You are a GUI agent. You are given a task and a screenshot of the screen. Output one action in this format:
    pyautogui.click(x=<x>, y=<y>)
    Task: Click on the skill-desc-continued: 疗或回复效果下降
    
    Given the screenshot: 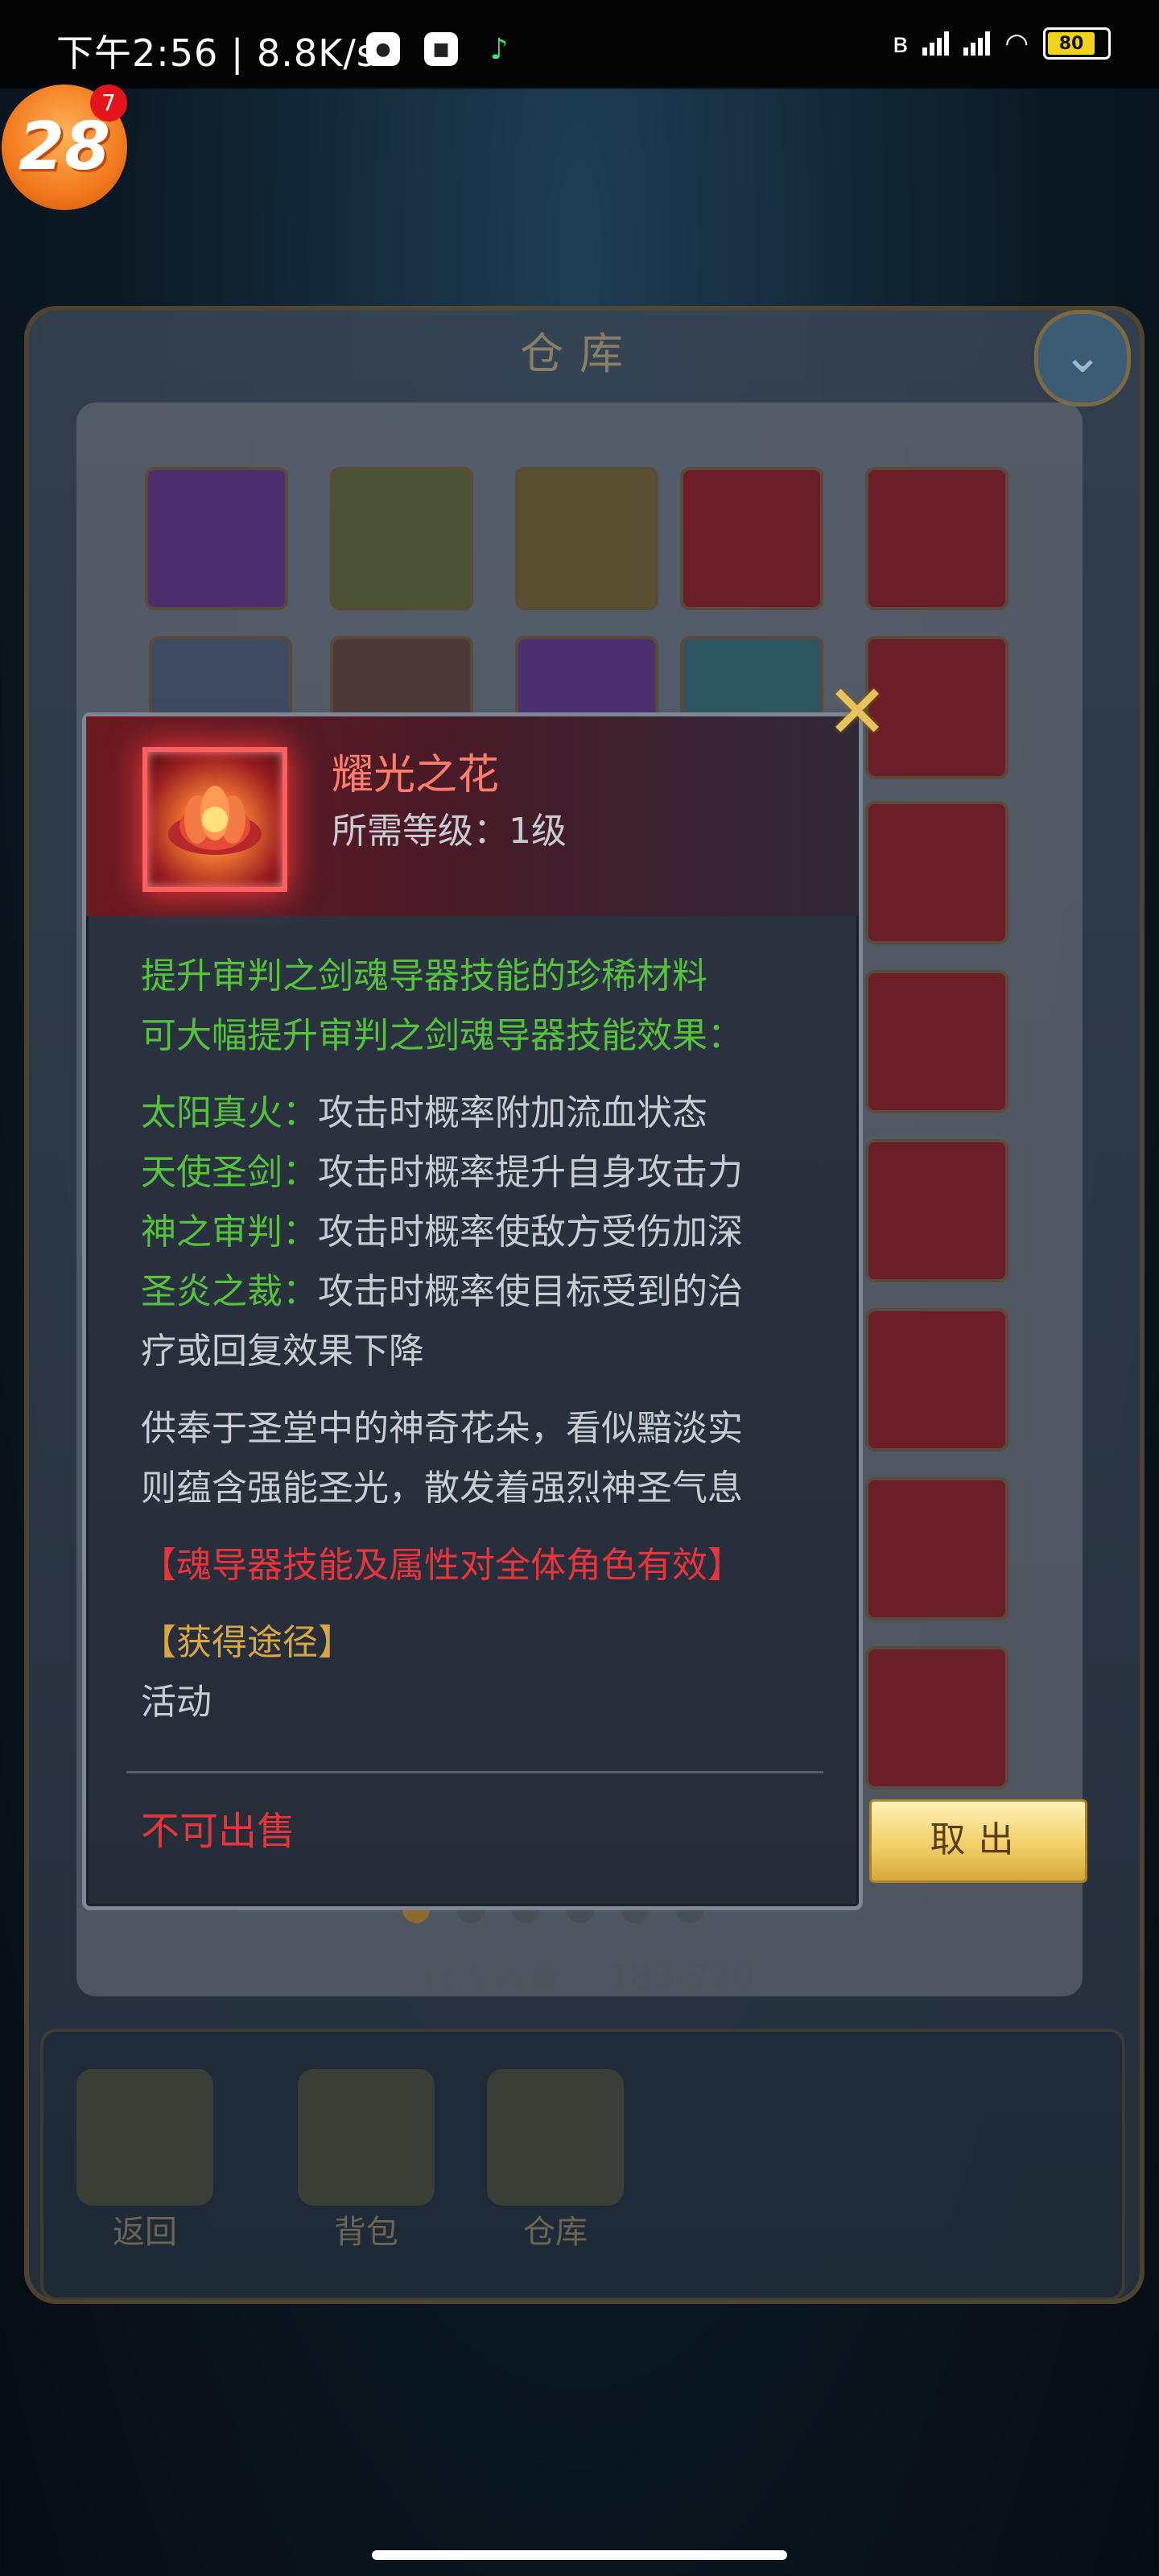 What is the action you would take?
    pyautogui.click(x=282, y=1351)
    